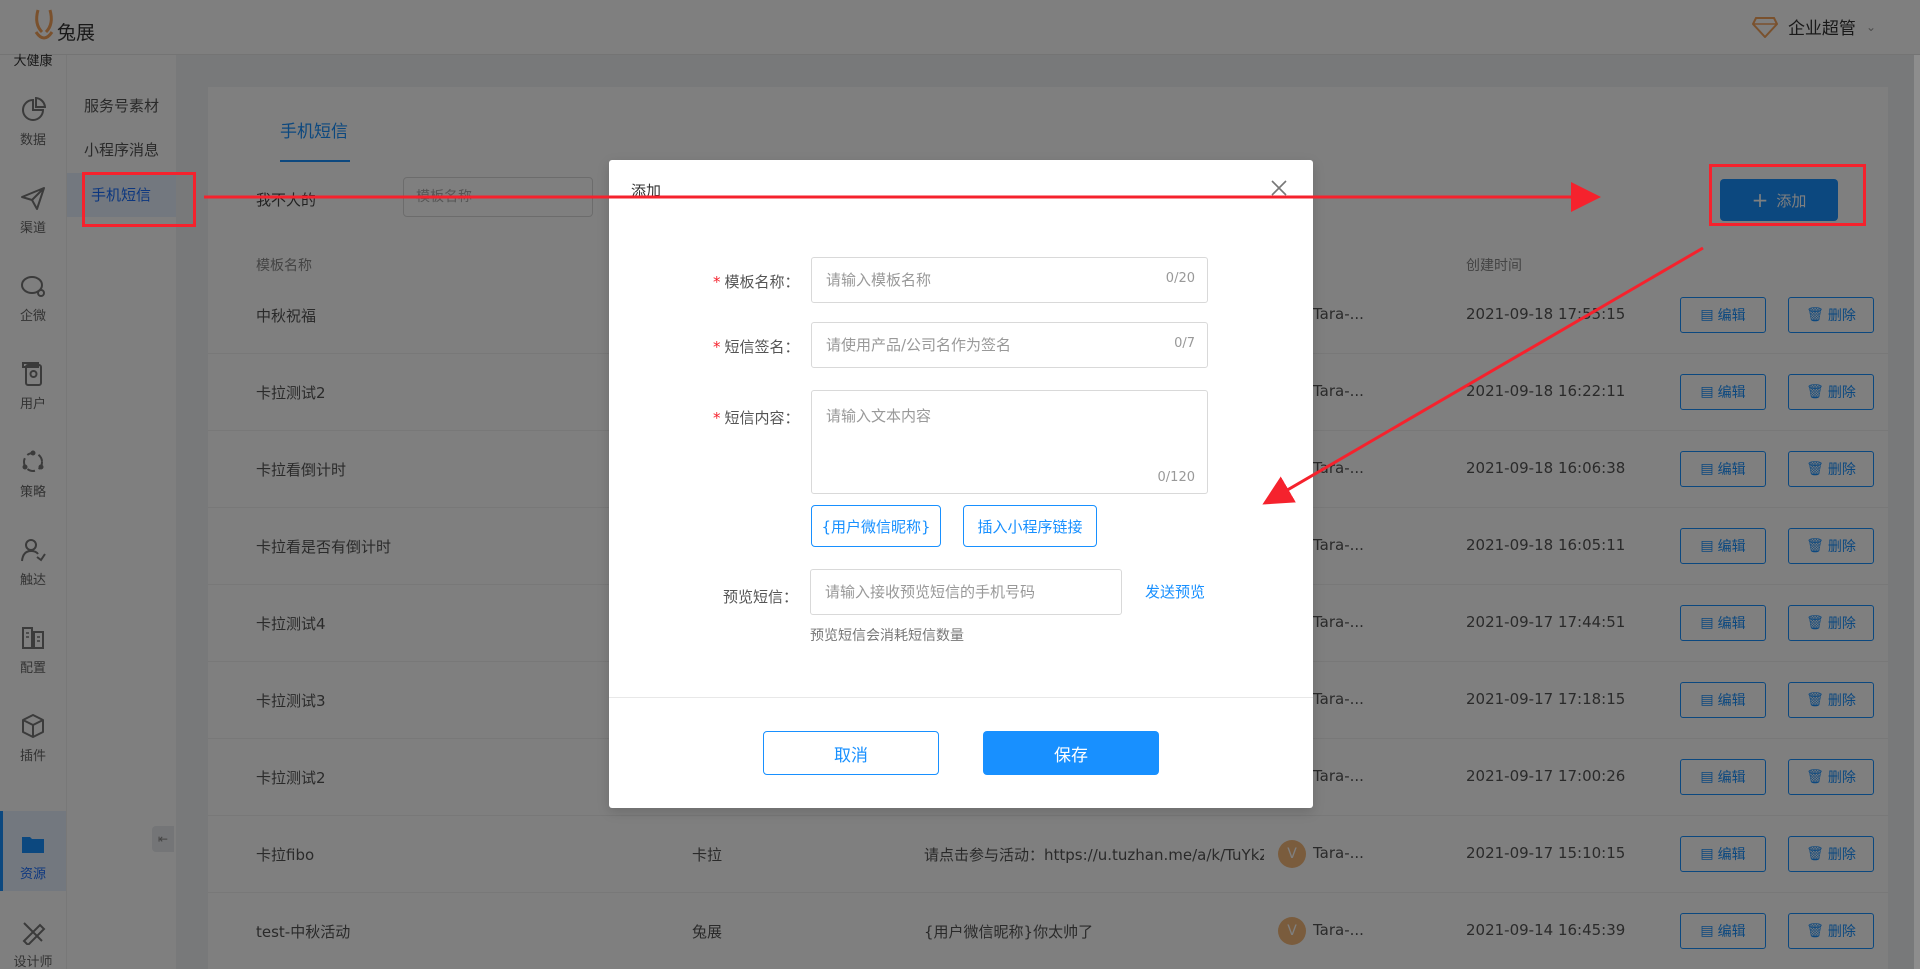 Image resolution: width=1920 pixels, height=969 pixels. I want to click on cancel-button: 取消, so click(851, 753).